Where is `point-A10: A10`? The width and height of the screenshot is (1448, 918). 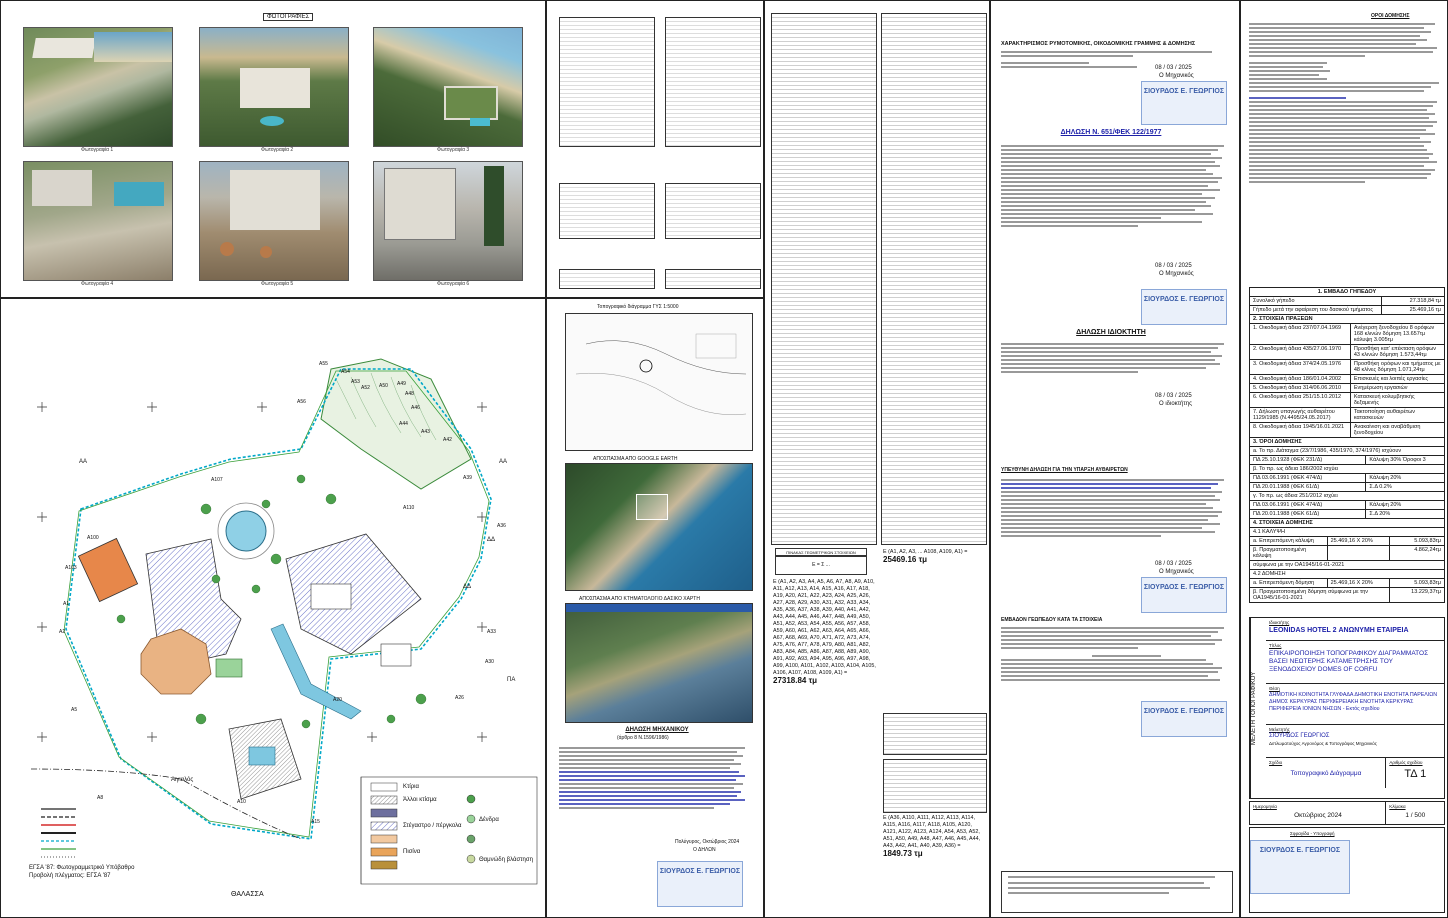
point-A10: A10 is located at coordinates (241, 802).